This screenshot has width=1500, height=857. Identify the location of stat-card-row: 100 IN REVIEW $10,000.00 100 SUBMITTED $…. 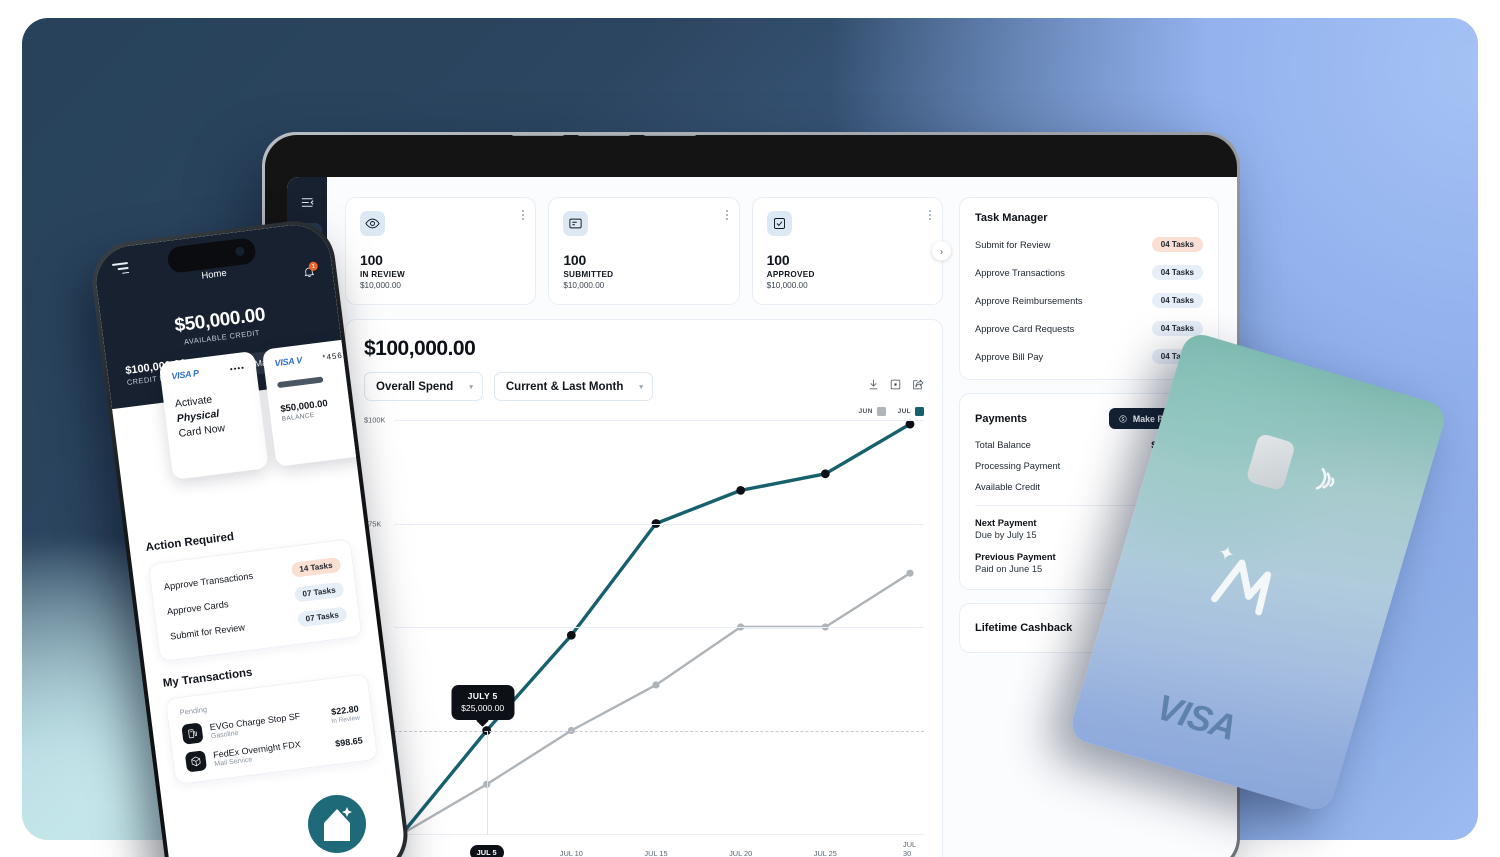
(648, 251).